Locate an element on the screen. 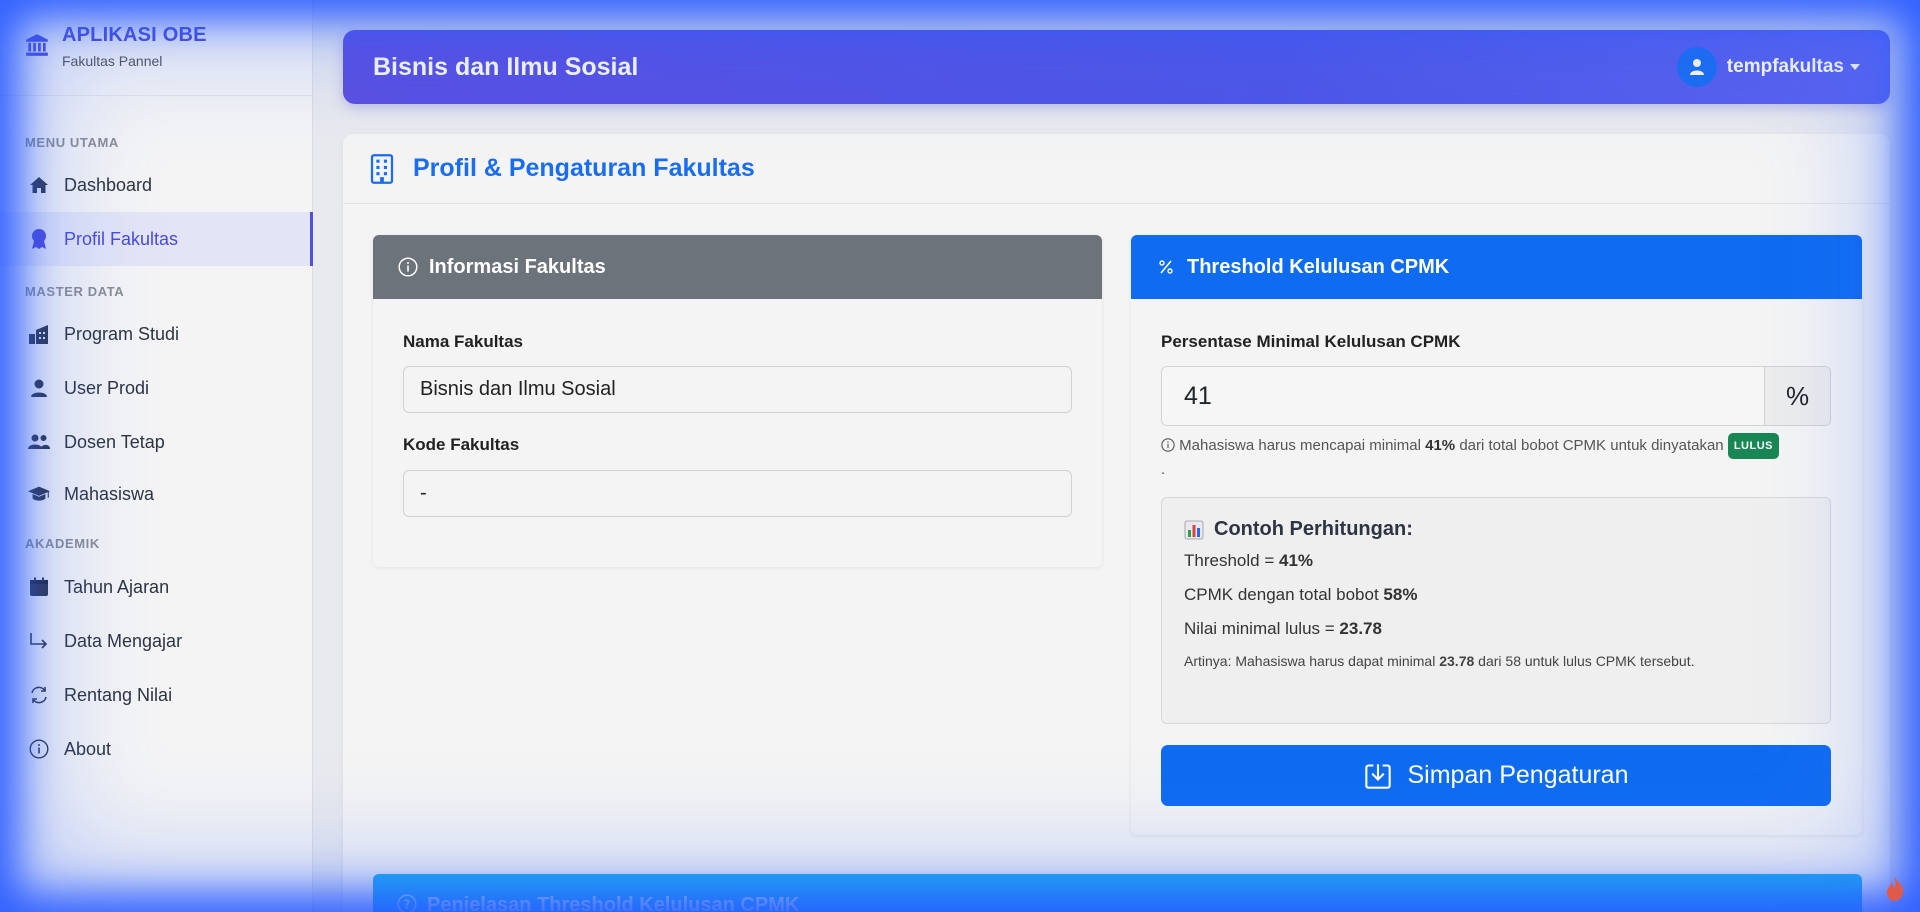 The width and height of the screenshot is (1920, 912). example-line-bobot: CPMK dengan total bobot 58% is located at coordinates (1301, 594).